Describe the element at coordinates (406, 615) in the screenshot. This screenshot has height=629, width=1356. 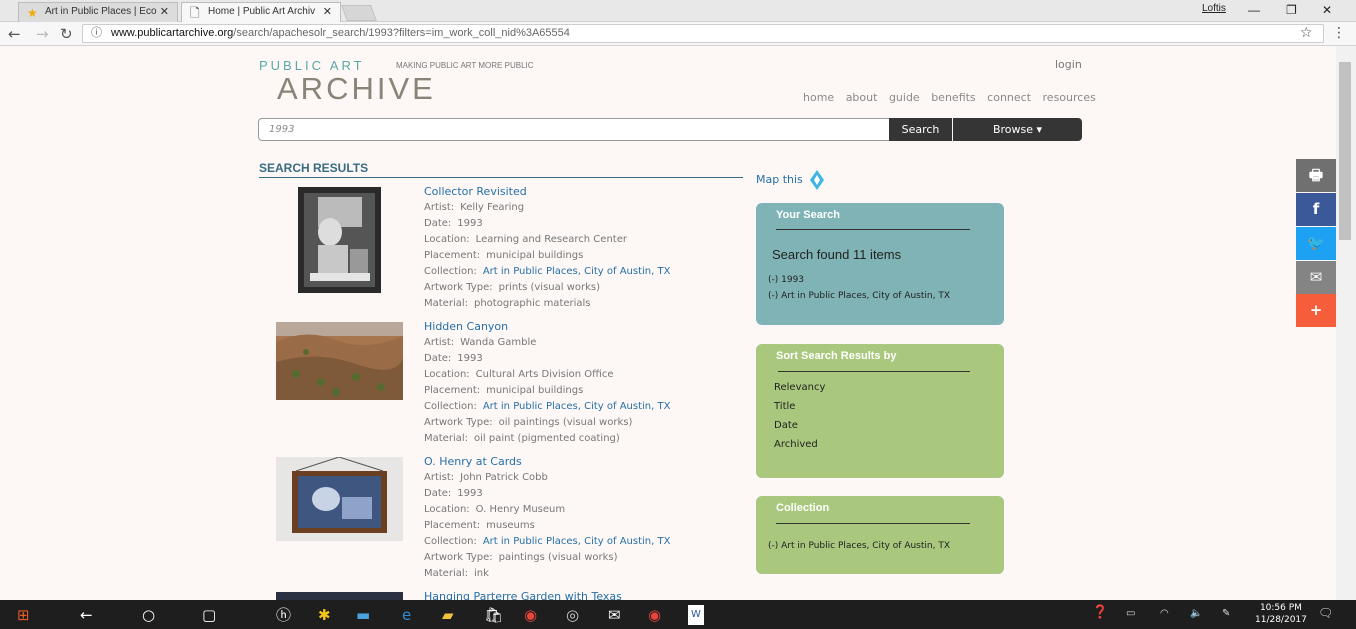
I see `edge-icon: e` at that location.